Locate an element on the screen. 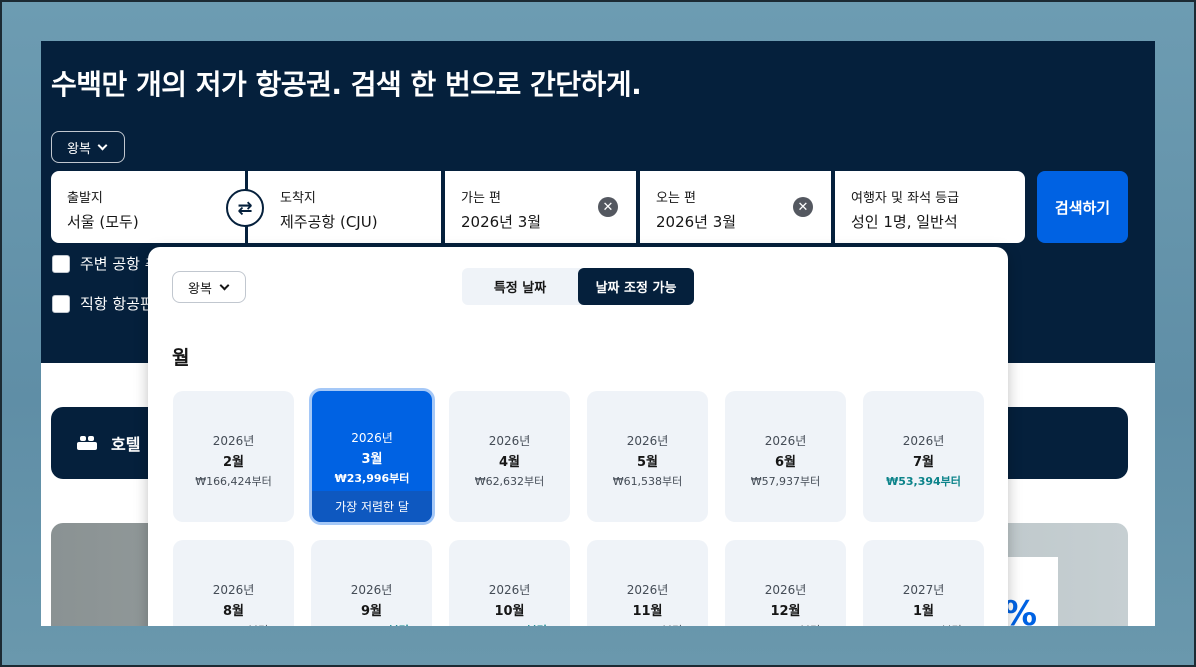 The image size is (1196, 667). month-name: 9월 is located at coordinates (371, 611).